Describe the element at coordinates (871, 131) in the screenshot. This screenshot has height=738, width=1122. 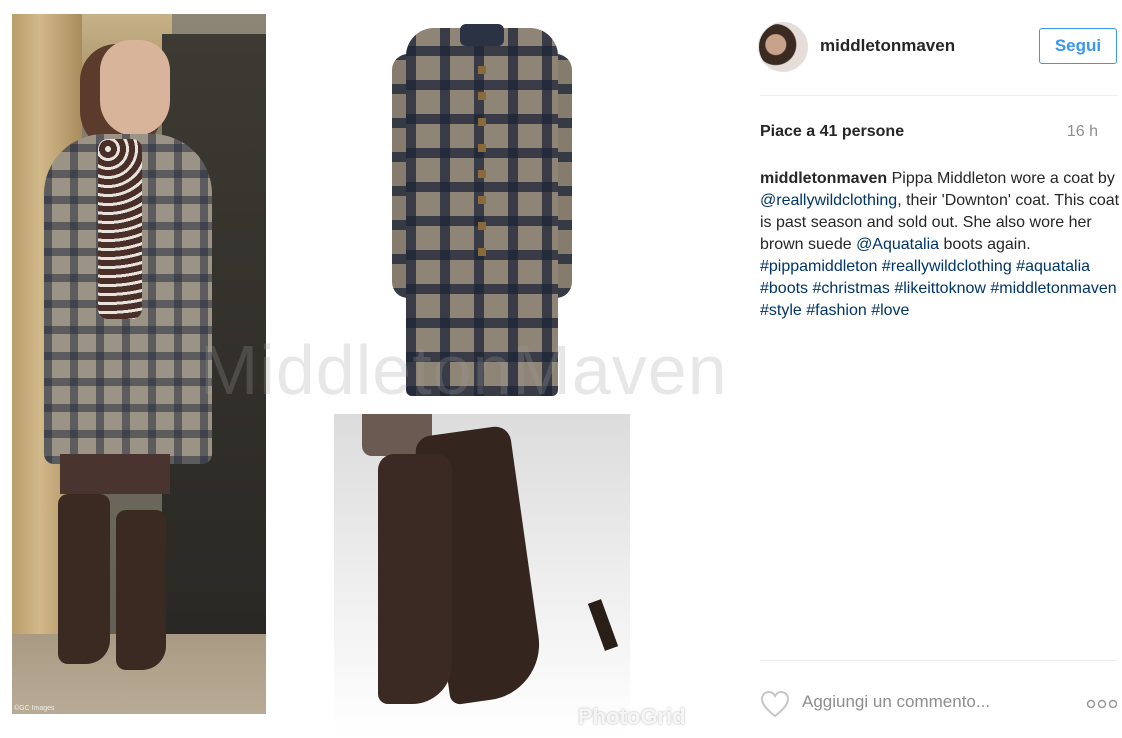
I see `likes-suffix: persone` at that location.